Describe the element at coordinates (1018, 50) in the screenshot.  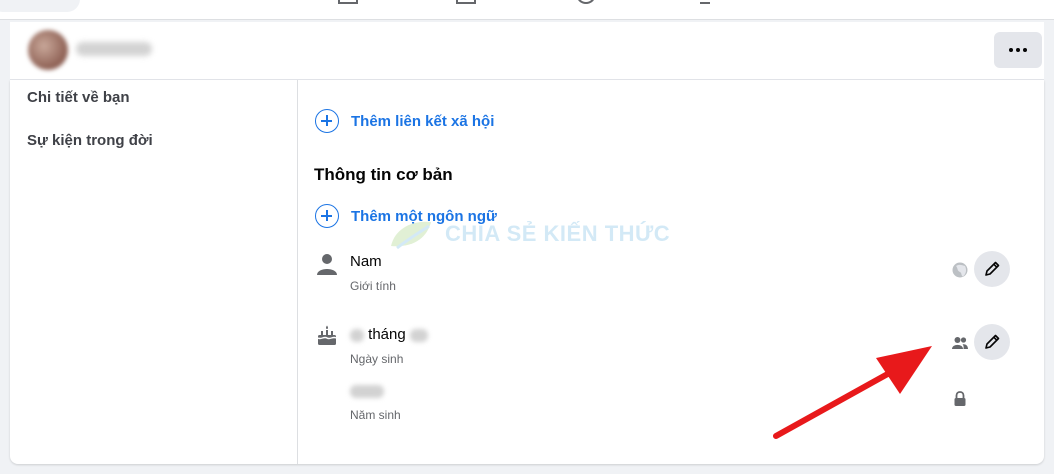
I see `more-options-button` at that location.